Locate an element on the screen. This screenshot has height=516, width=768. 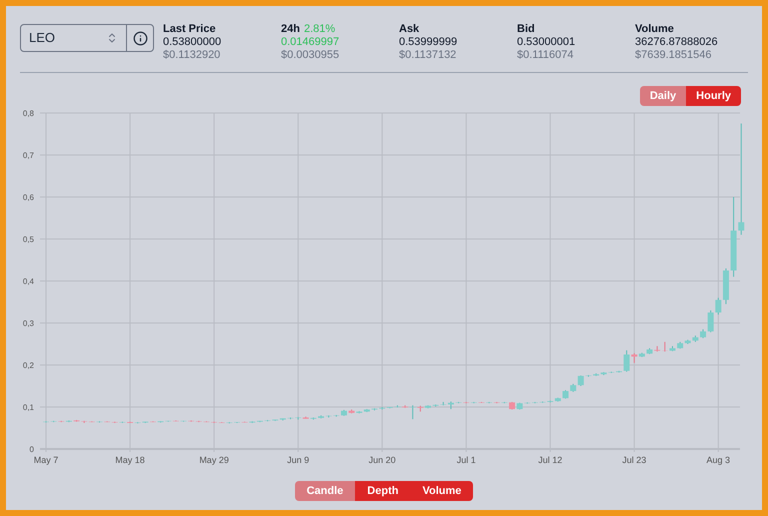
x-axis-label: Jun 20 is located at coordinates (382, 460).